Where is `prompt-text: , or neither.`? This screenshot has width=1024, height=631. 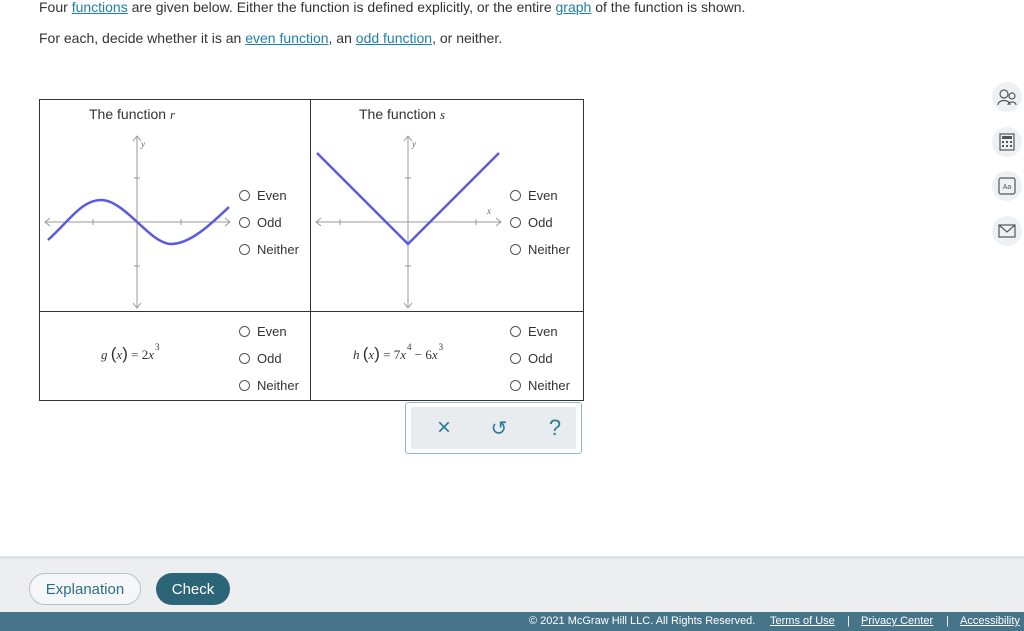
prompt-text: , or neither. is located at coordinates (467, 38).